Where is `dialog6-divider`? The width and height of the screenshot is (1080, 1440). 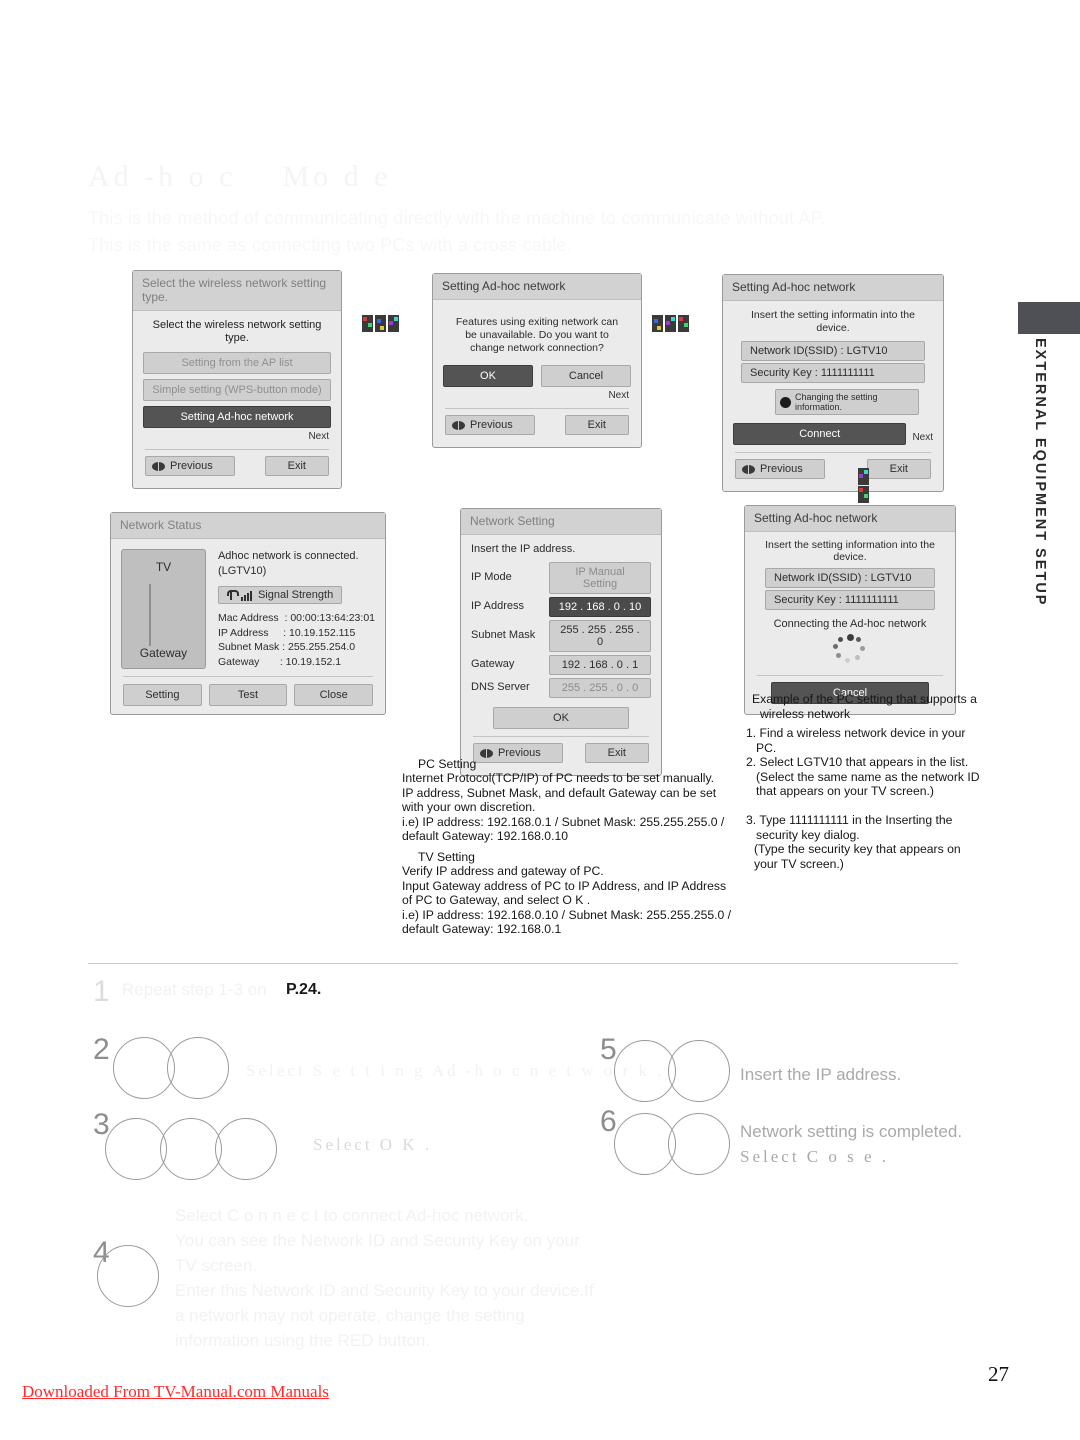
dialog6-divider is located at coordinates (850, 675).